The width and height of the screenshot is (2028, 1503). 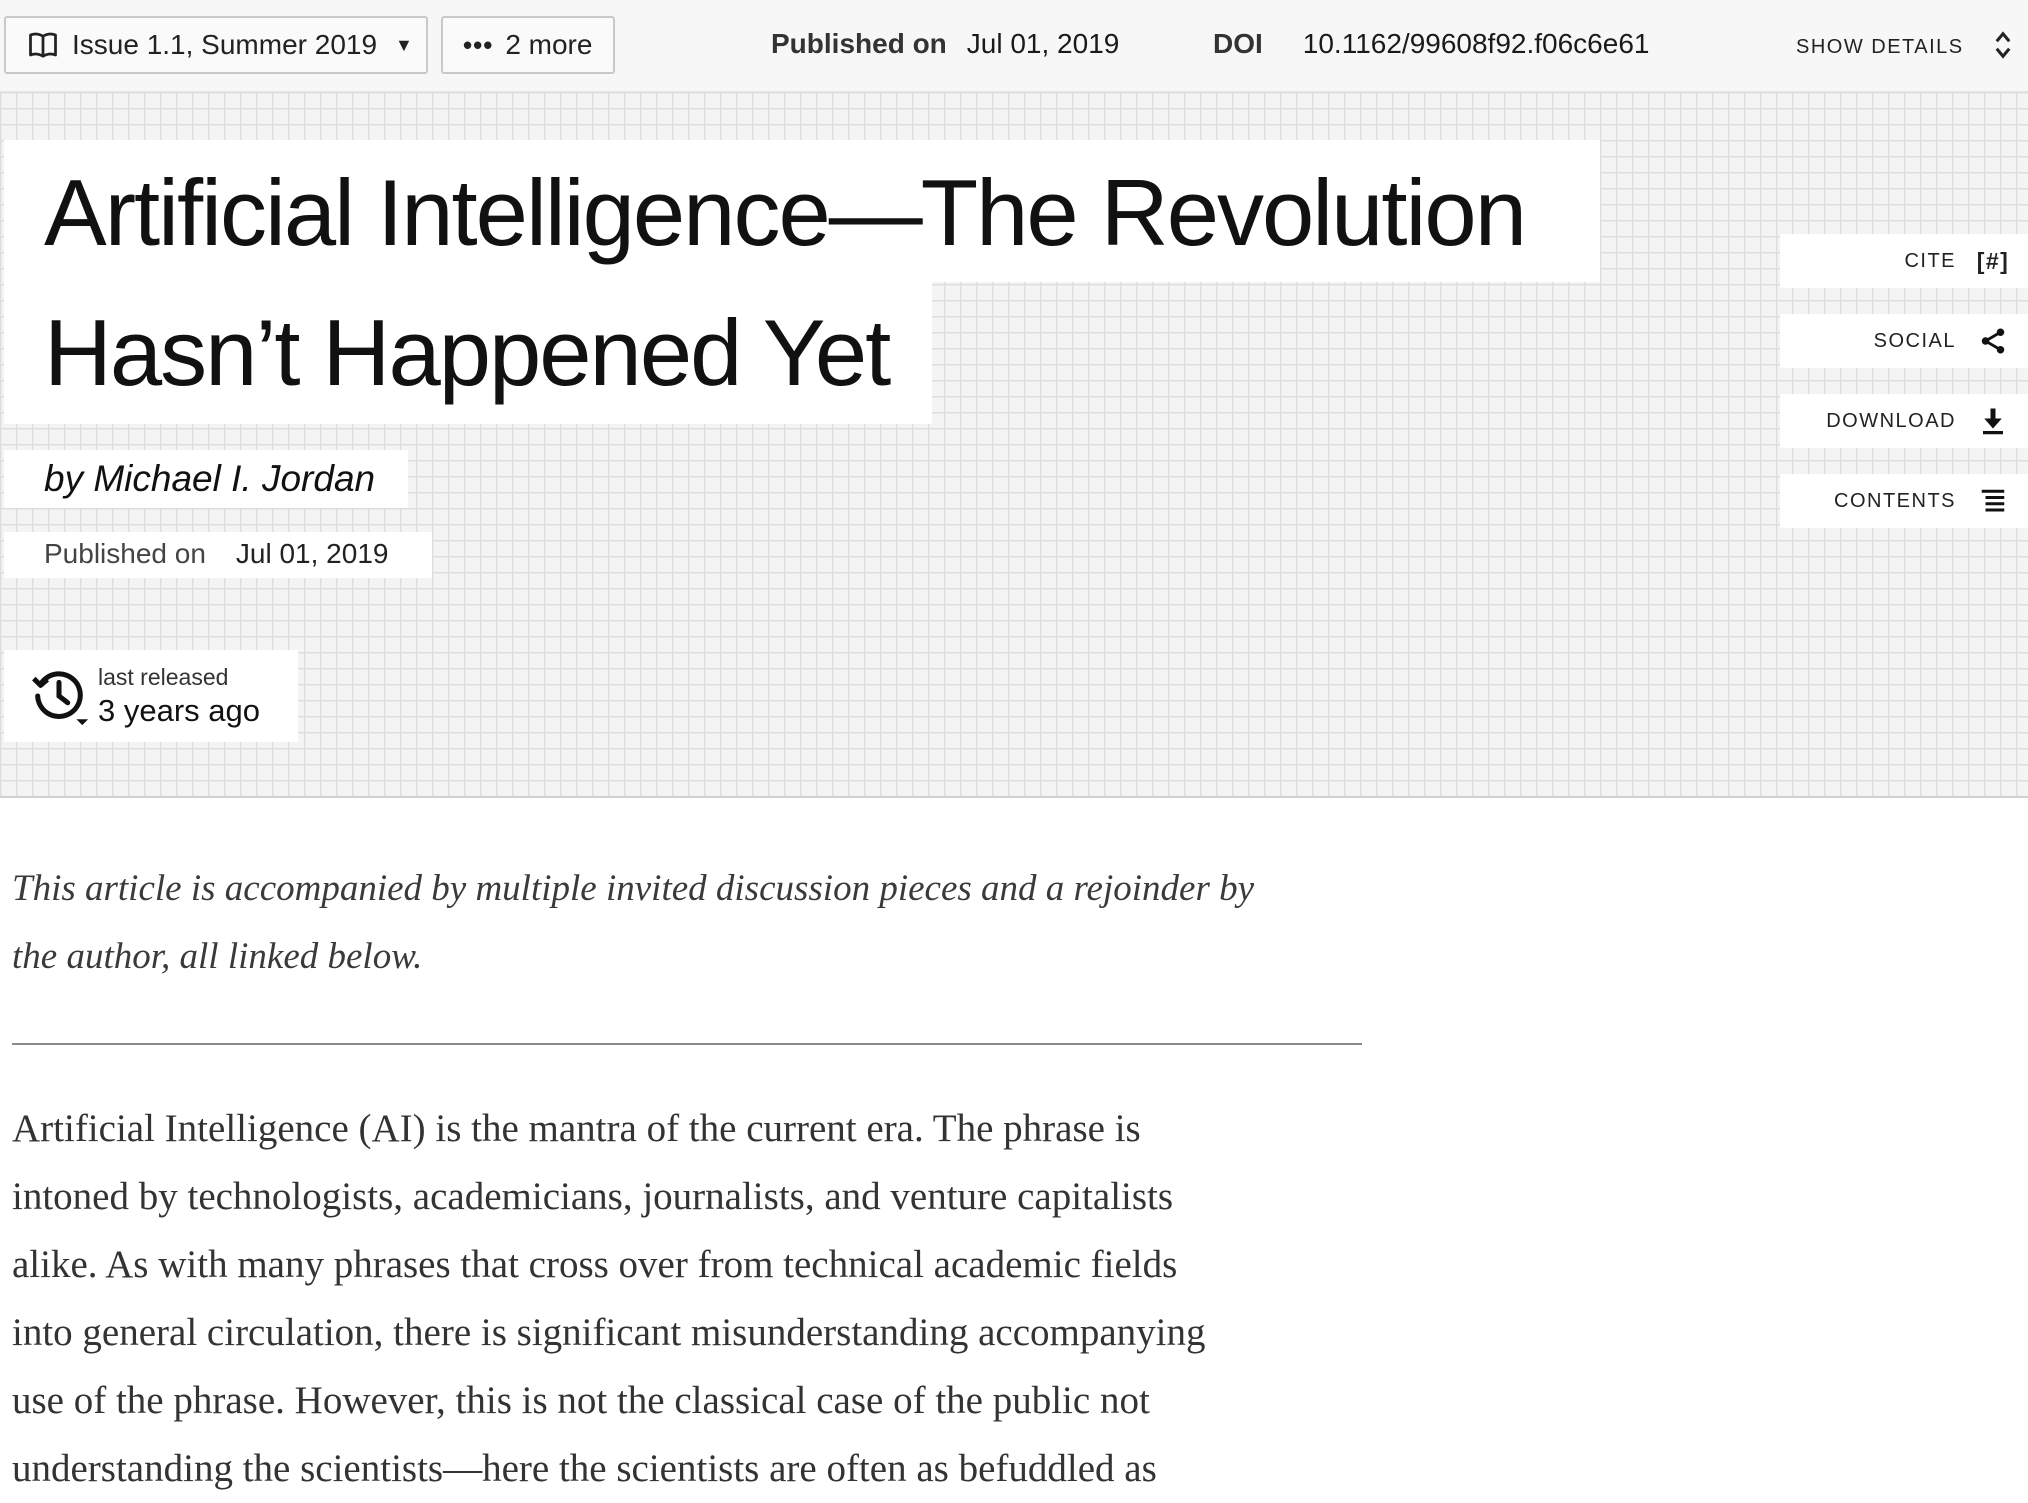 What do you see at coordinates (225, 44) in the screenshot?
I see `issue-label: Issue 1.1, Summer 2019` at bounding box center [225, 44].